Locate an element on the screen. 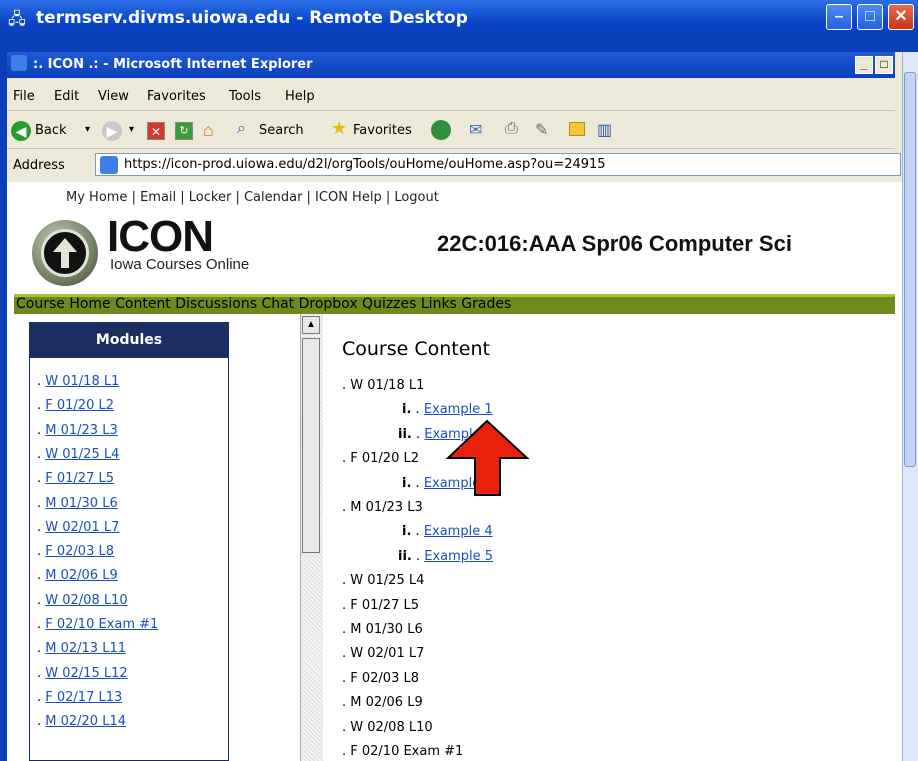 This screenshot has height=761, width=918. module-link: W 02/01 L7 is located at coordinates (82, 527).